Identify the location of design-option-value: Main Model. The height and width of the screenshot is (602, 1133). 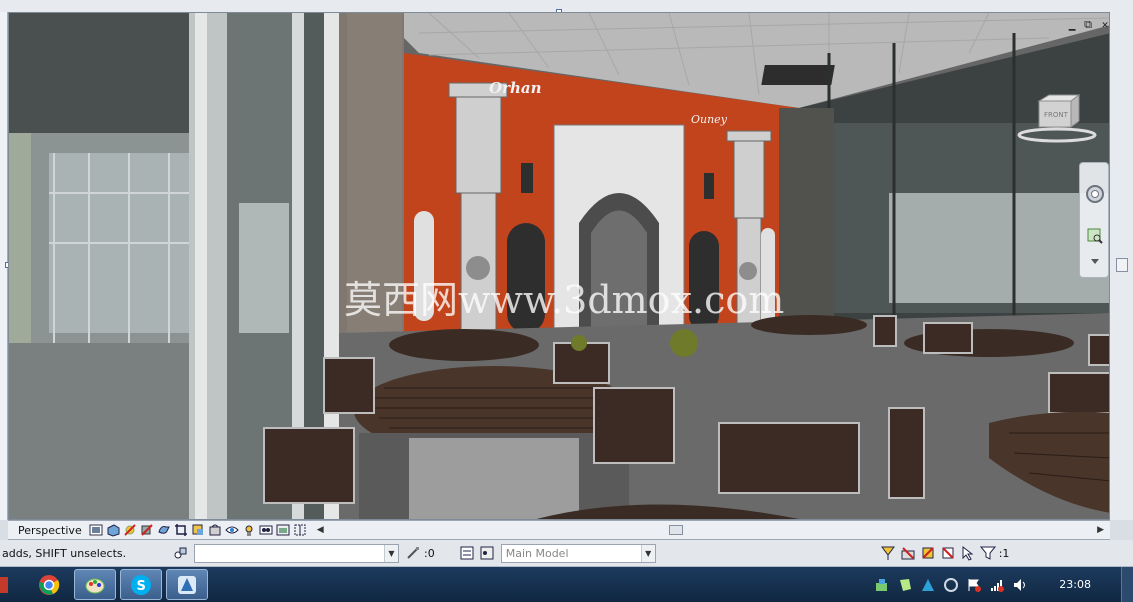
(537, 553).